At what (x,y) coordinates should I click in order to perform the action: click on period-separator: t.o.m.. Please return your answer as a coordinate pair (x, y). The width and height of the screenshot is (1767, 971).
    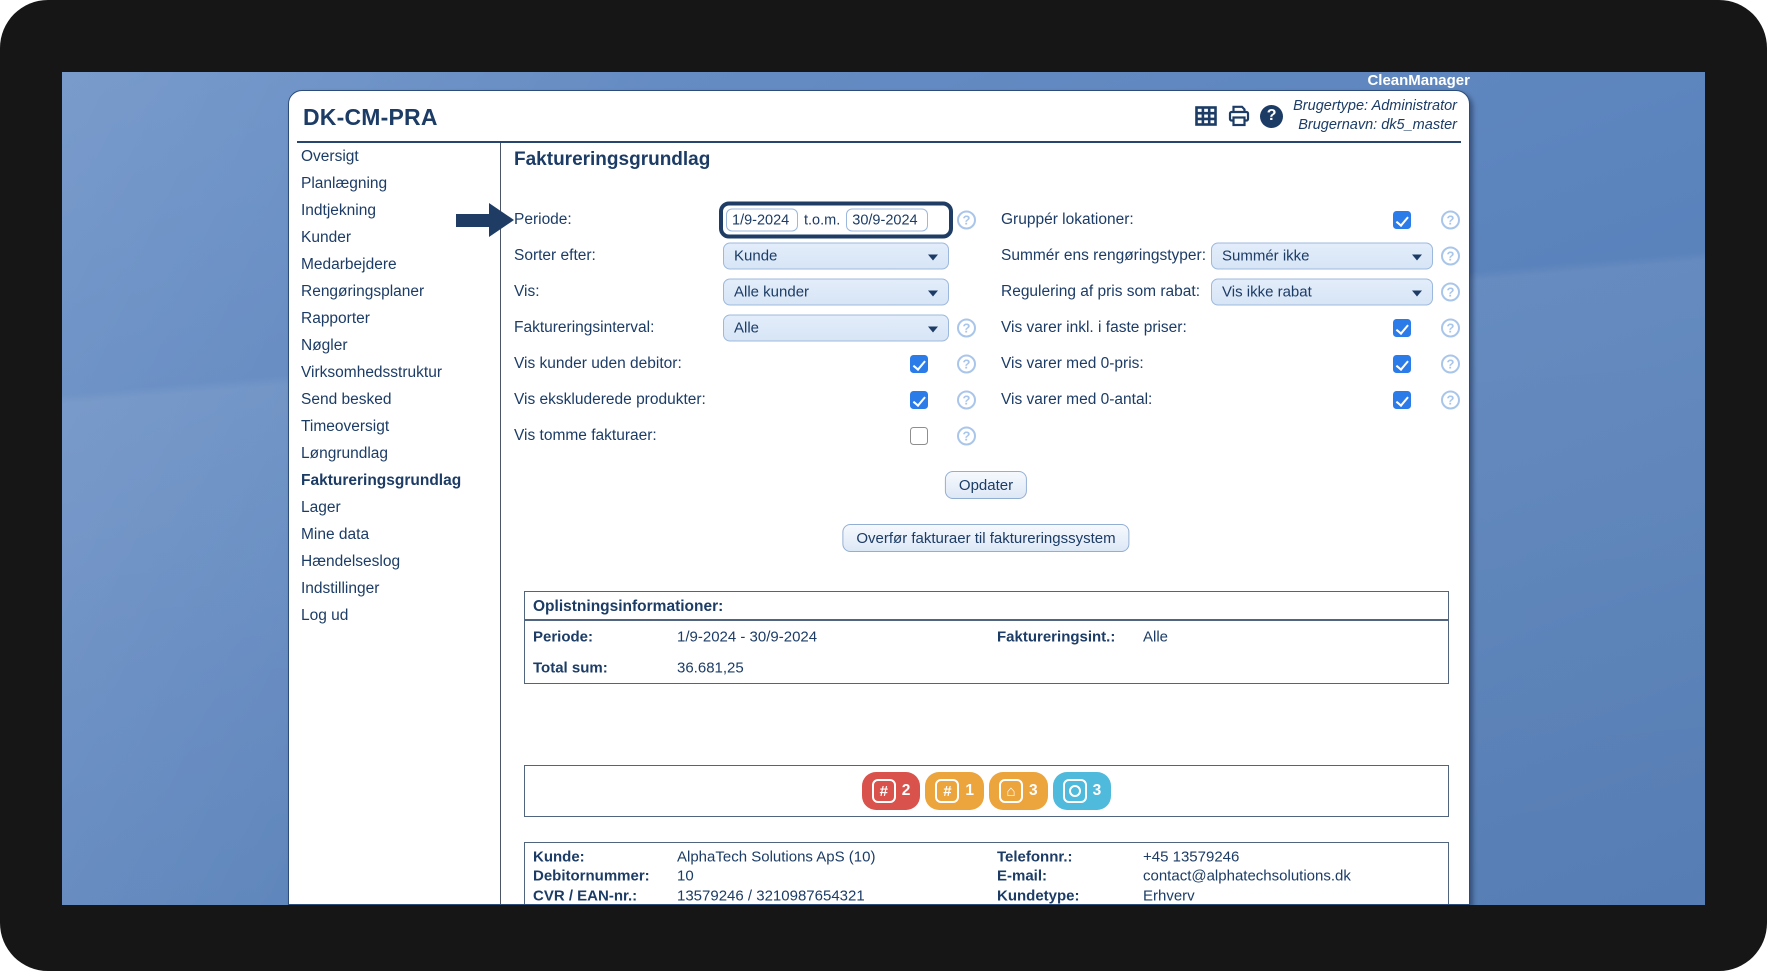
    Looking at the image, I should click on (822, 220).